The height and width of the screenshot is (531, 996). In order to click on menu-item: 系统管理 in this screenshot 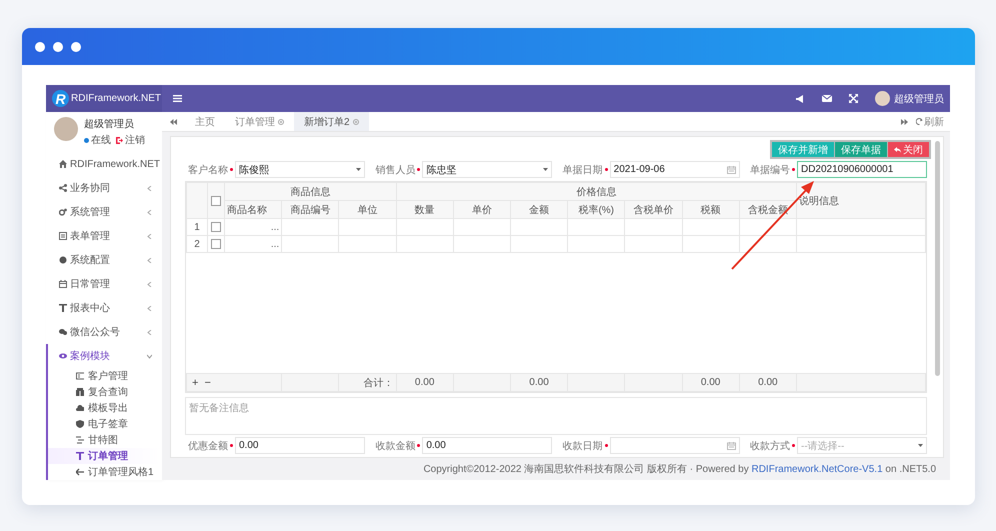, I will do `click(104, 212)`.